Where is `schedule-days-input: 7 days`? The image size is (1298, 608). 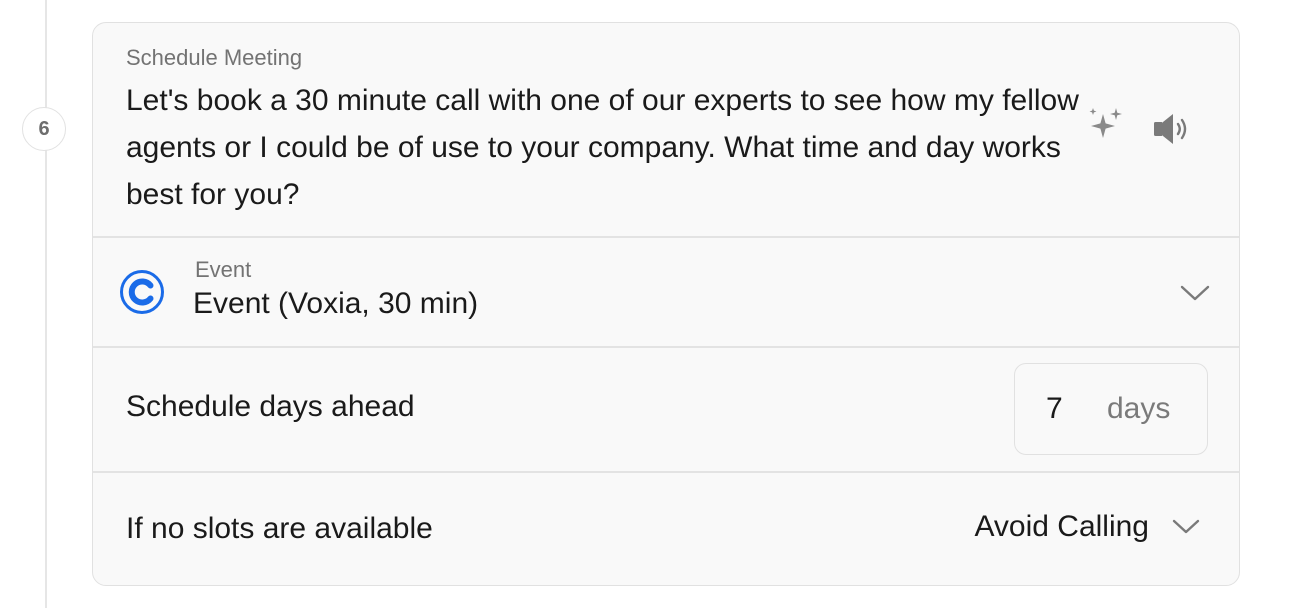
schedule-days-input: 7 days is located at coordinates (1111, 409).